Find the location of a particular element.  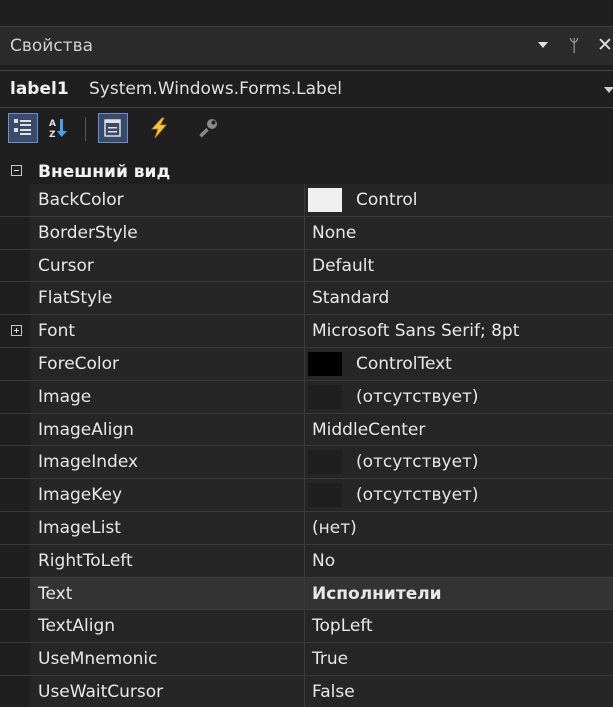

property-row: ImageList (нет) is located at coordinates (306, 528).